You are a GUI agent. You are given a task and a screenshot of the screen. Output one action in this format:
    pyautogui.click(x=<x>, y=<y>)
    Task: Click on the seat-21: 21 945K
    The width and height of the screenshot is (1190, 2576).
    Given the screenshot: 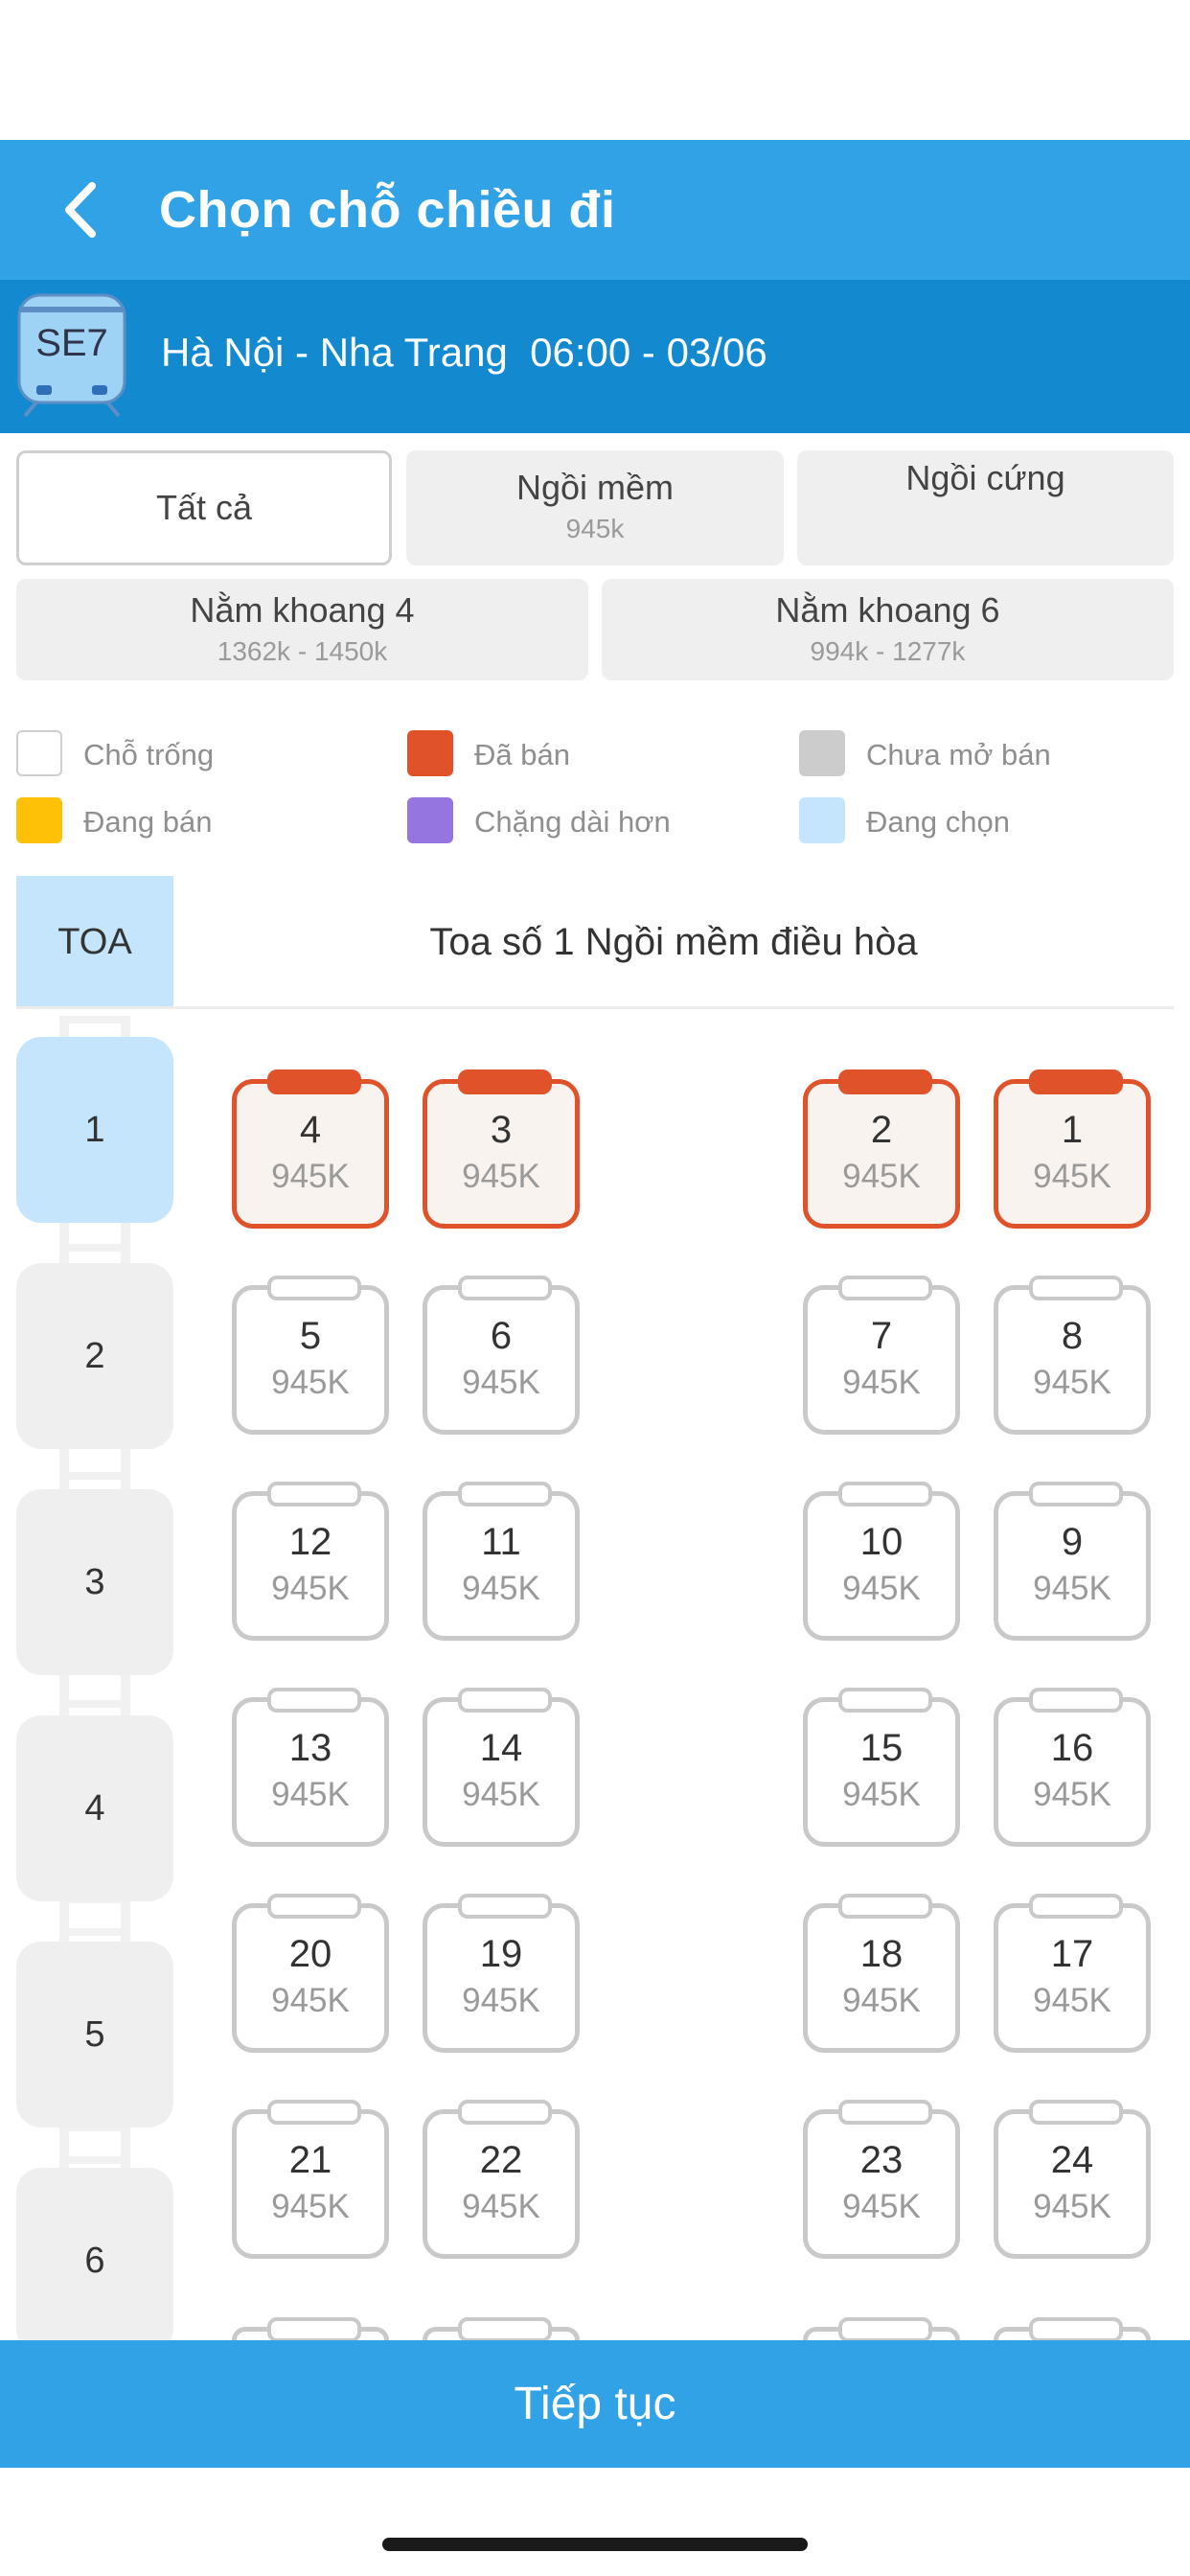 What is the action you would take?
    pyautogui.click(x=311, y=2179)
    